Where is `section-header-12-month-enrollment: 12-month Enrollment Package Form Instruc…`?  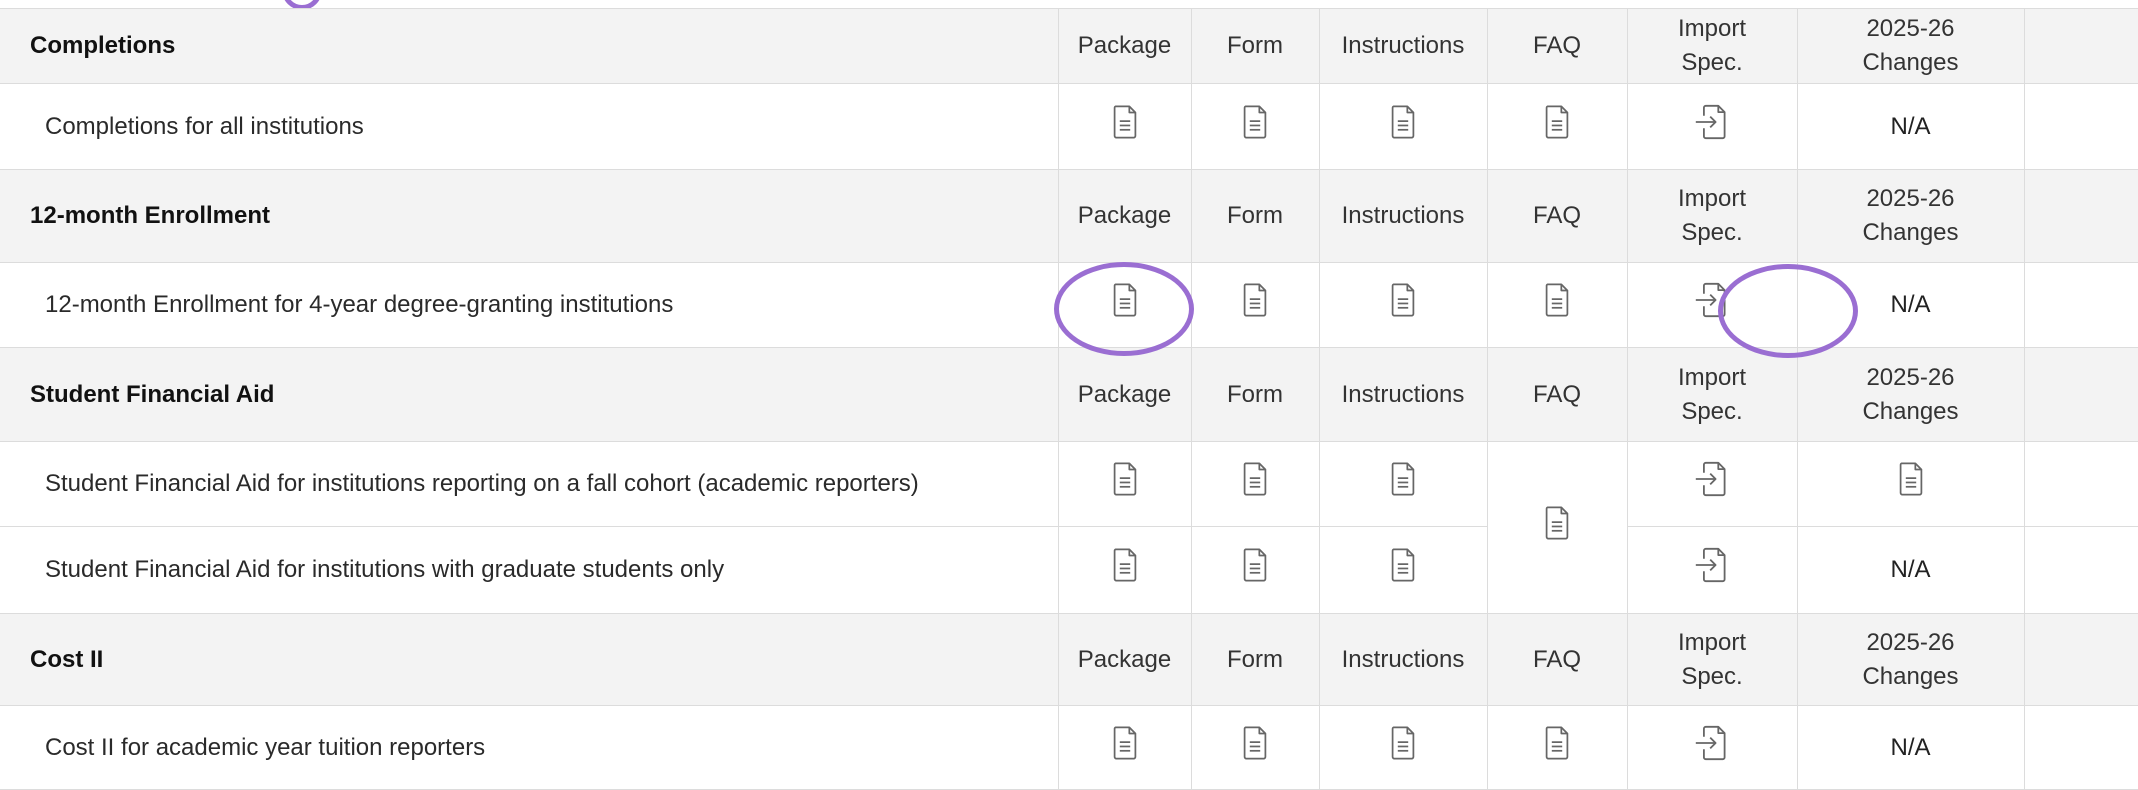 section-header-12-month-enrollment: 12-month Enrollment Package Form Instruc… is located at coordinates (1069, 216).